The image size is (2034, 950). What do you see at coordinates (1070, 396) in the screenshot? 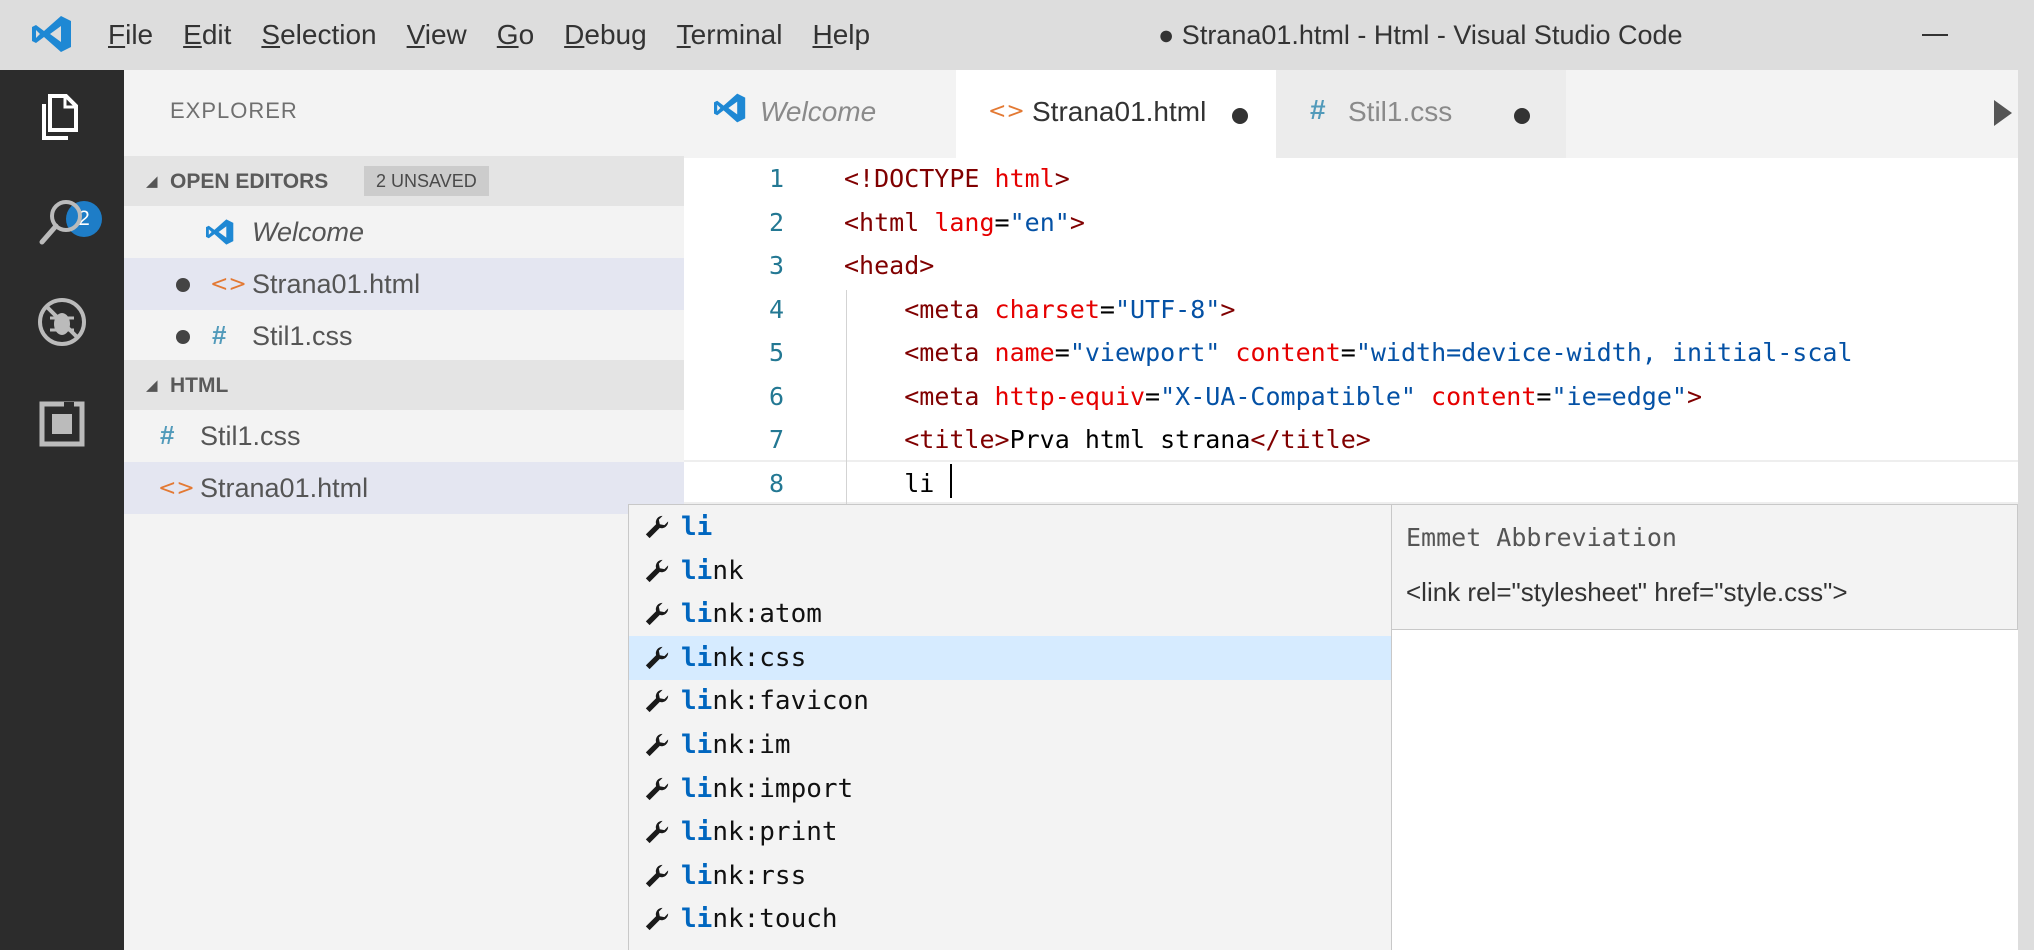
I see `code-token: http-equiv` at bounding box center [1070, 396].